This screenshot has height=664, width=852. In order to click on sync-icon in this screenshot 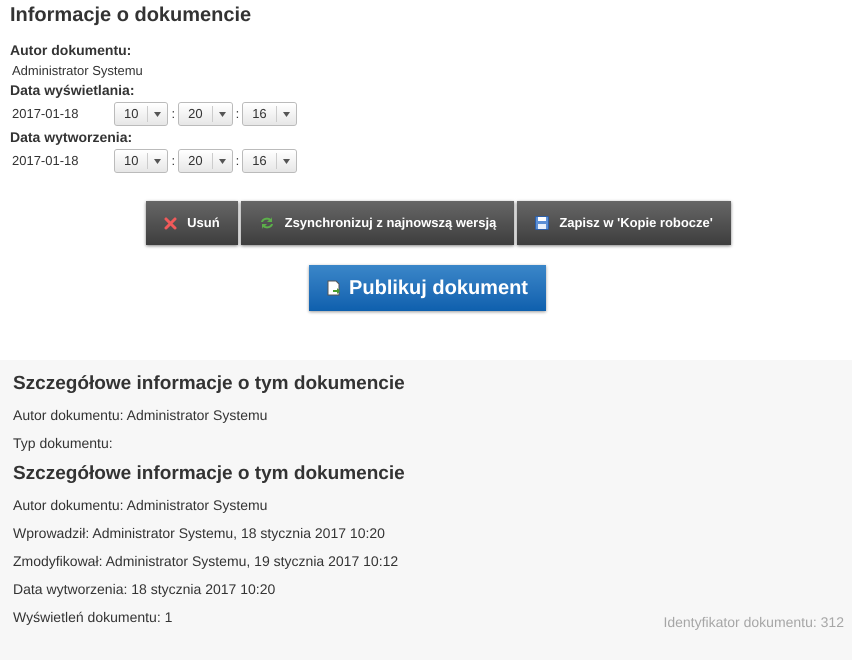, I will do `click(266, 223)`.